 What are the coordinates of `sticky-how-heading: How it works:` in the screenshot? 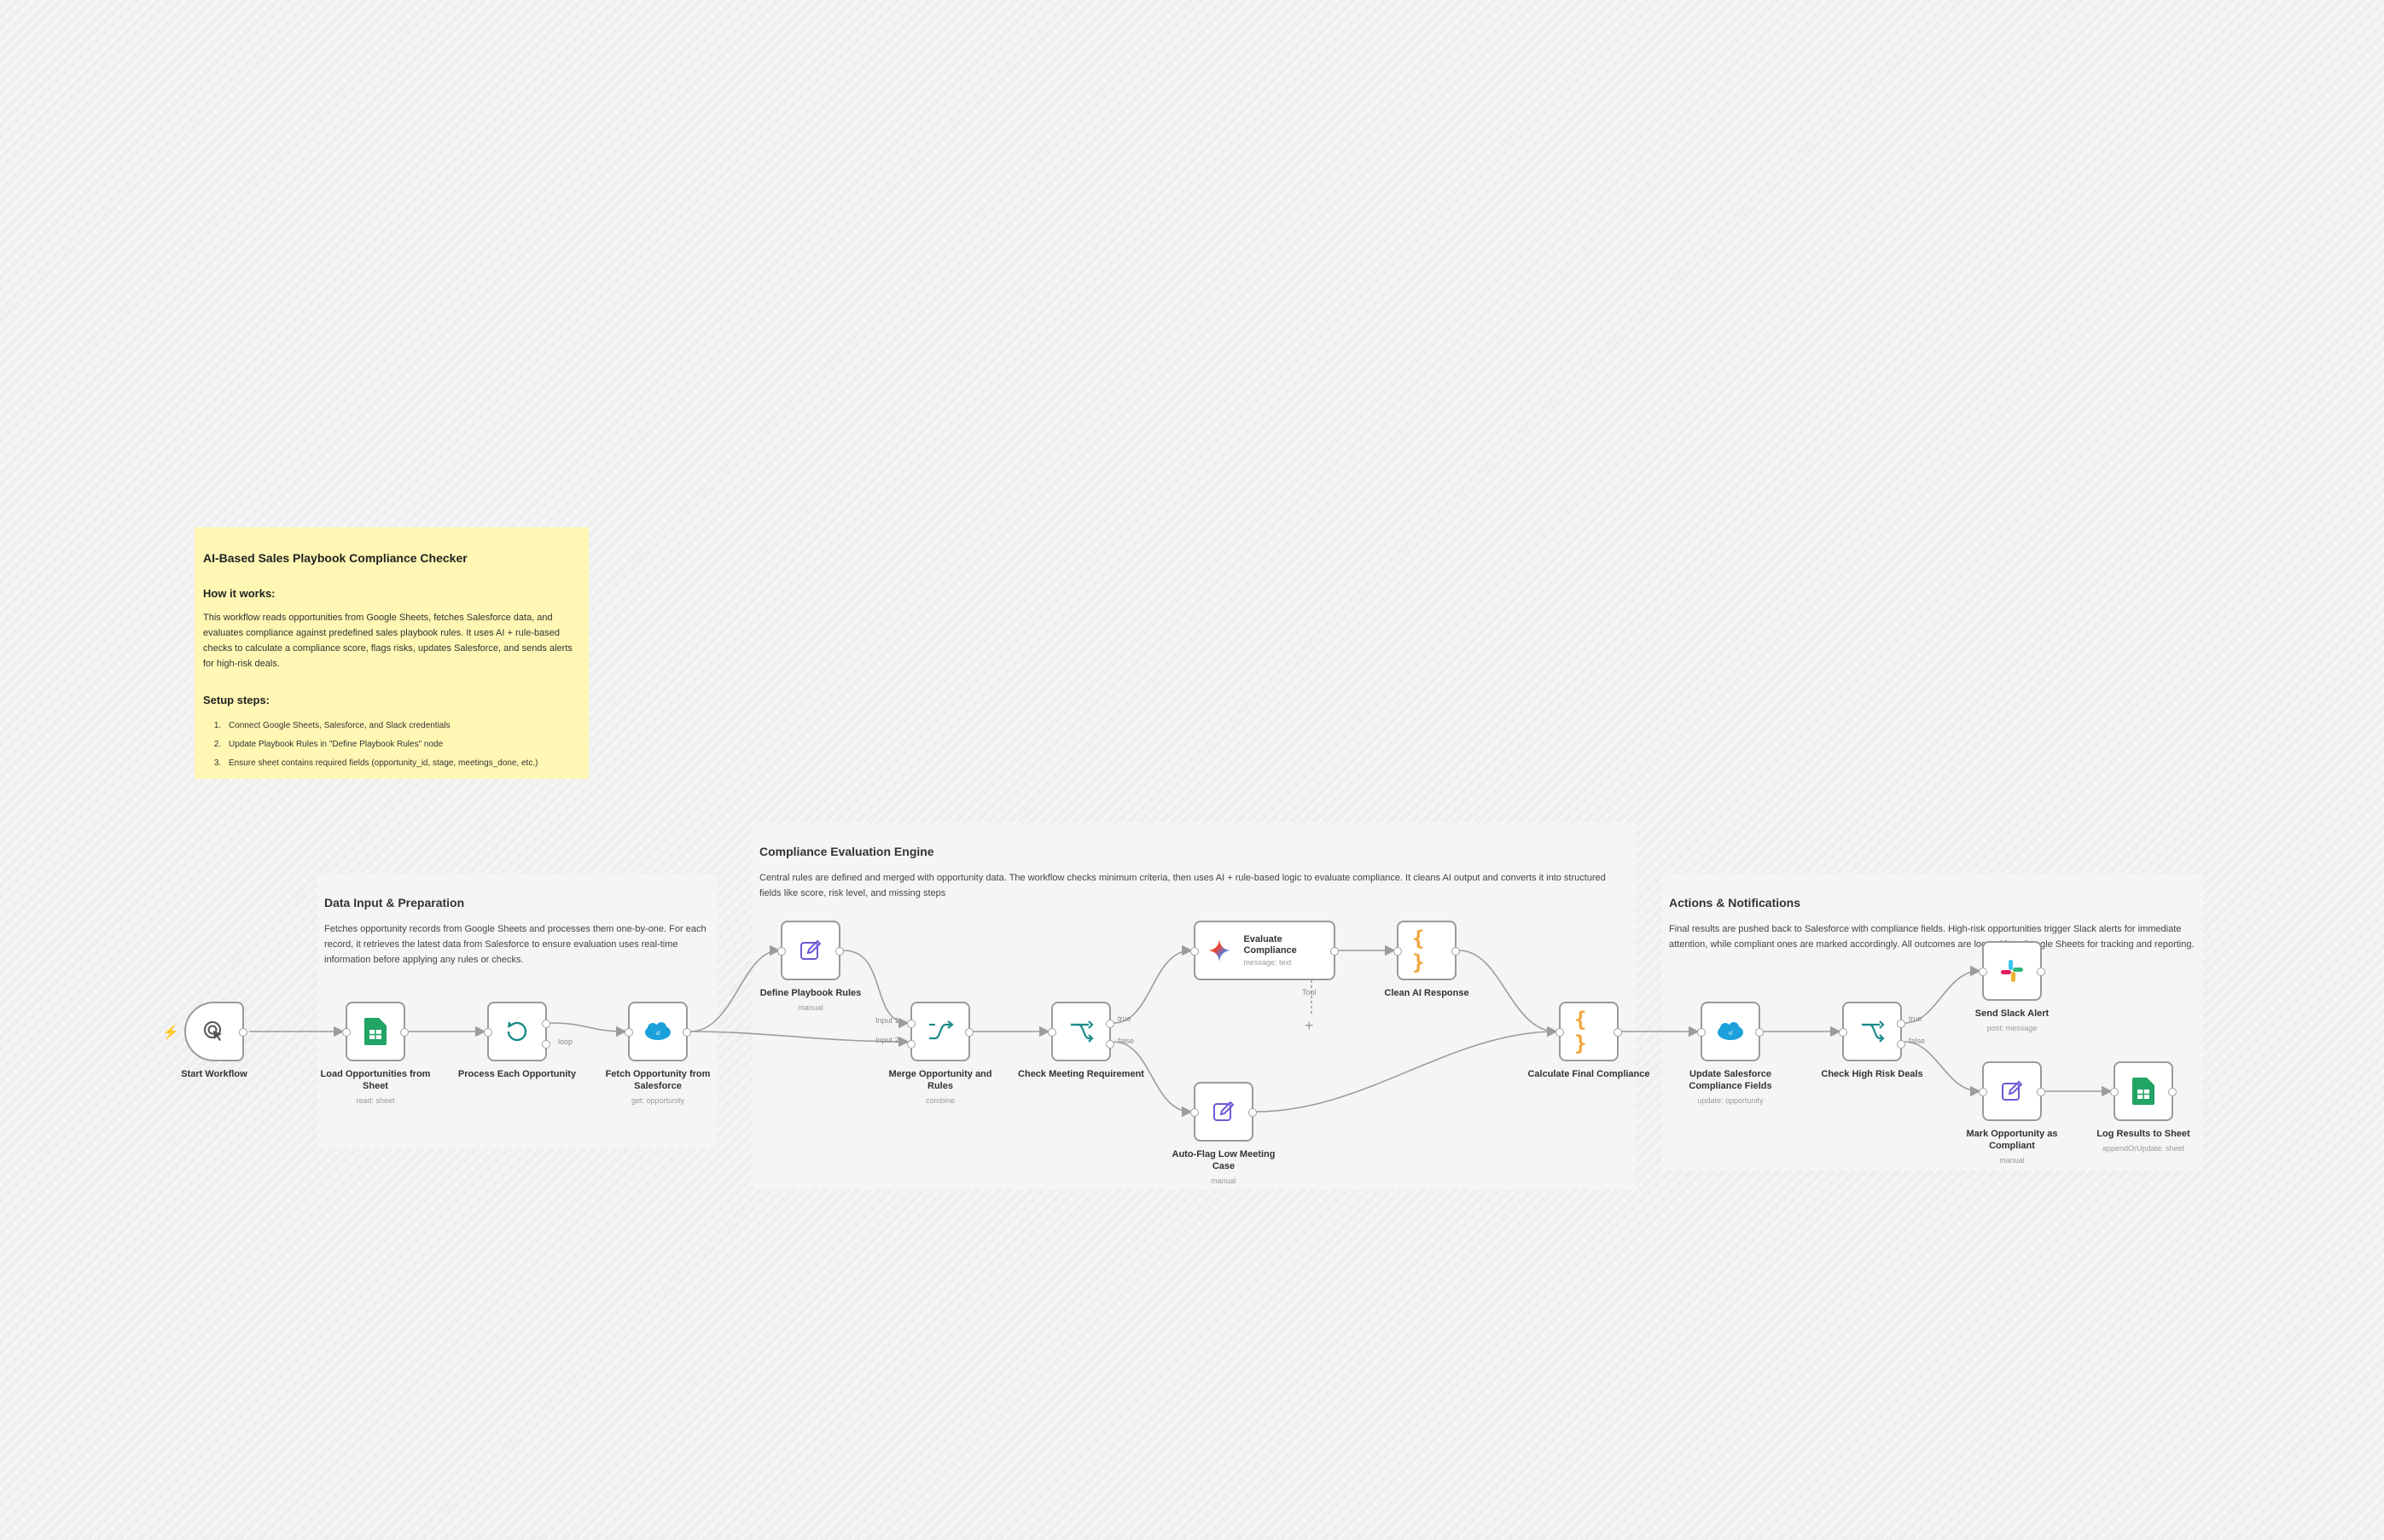 It's located at (240, 593).